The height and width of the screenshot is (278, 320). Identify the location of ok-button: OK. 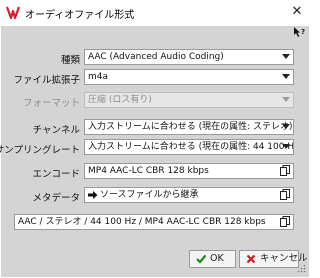
(212, 259).